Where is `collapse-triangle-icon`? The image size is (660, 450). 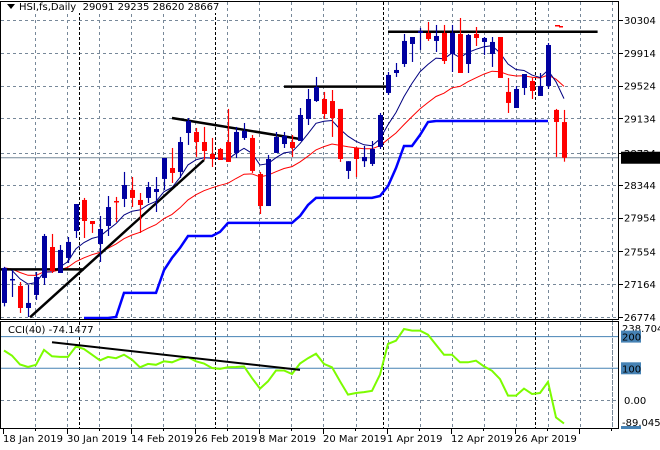 collapse-triangle-icon is located at coordinates (11, 6).